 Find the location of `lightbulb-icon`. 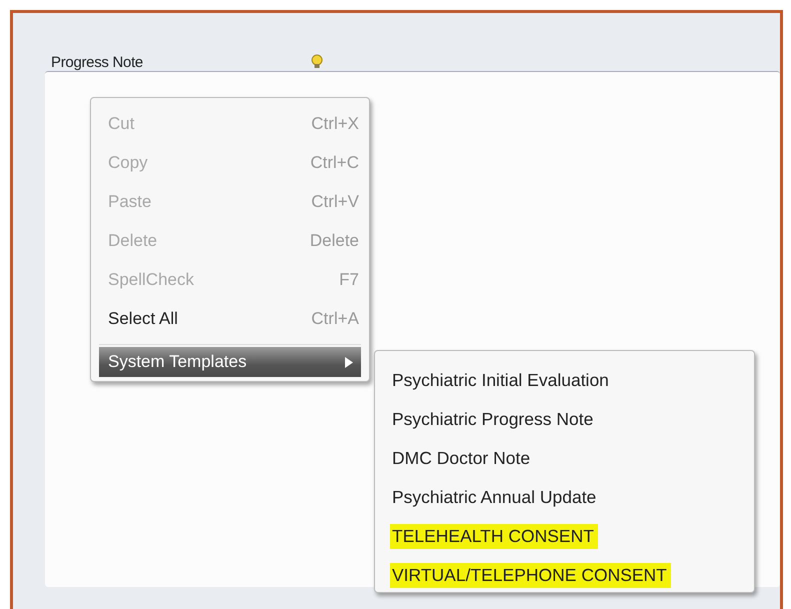

lightbulb-icon is located at coordinates (316, 62).